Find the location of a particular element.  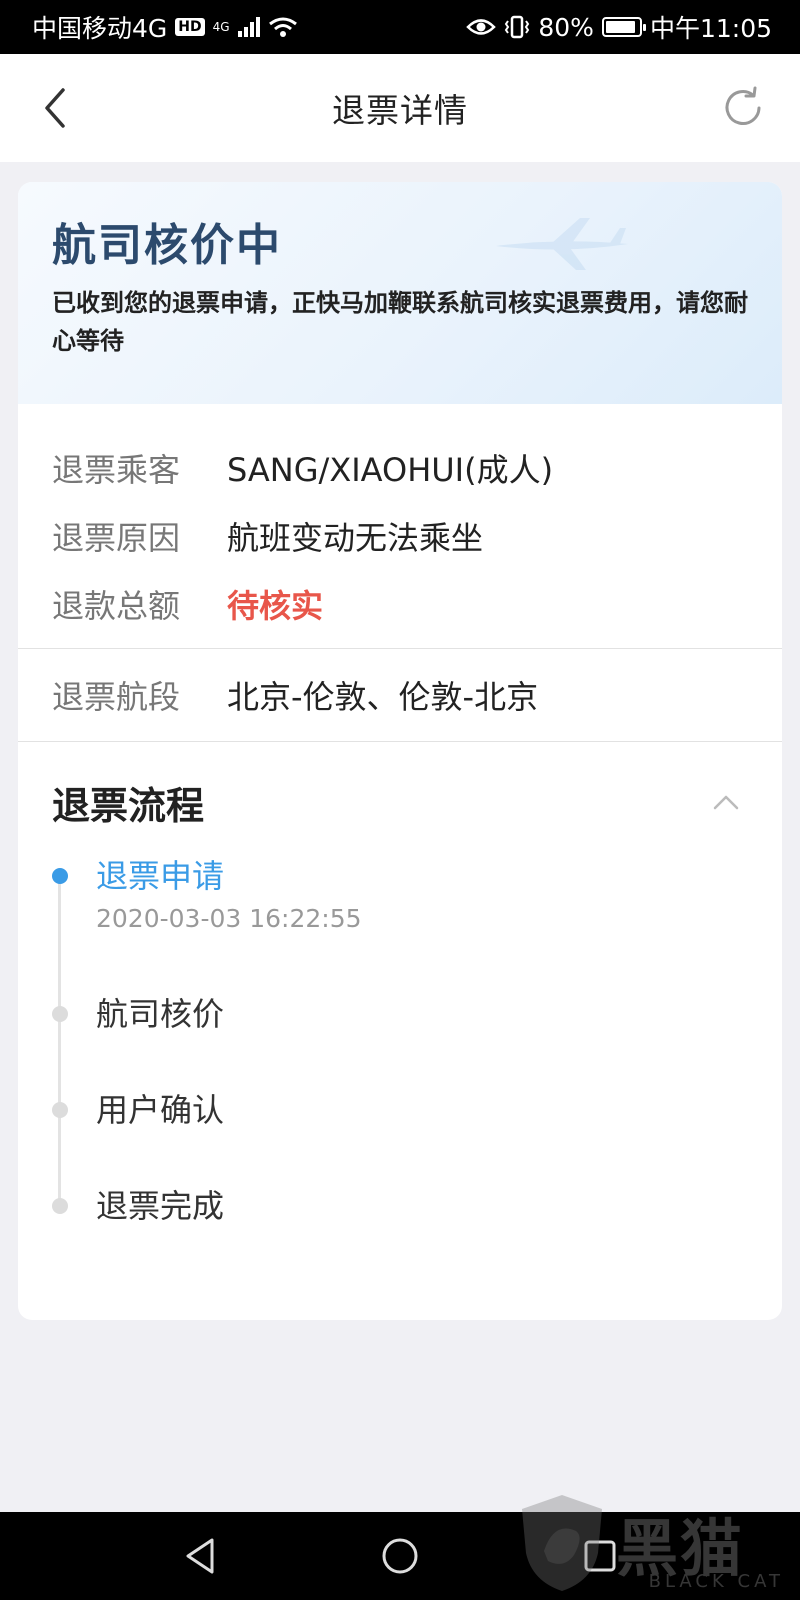

hd-badge: HD is located at coordinates (190, 27).